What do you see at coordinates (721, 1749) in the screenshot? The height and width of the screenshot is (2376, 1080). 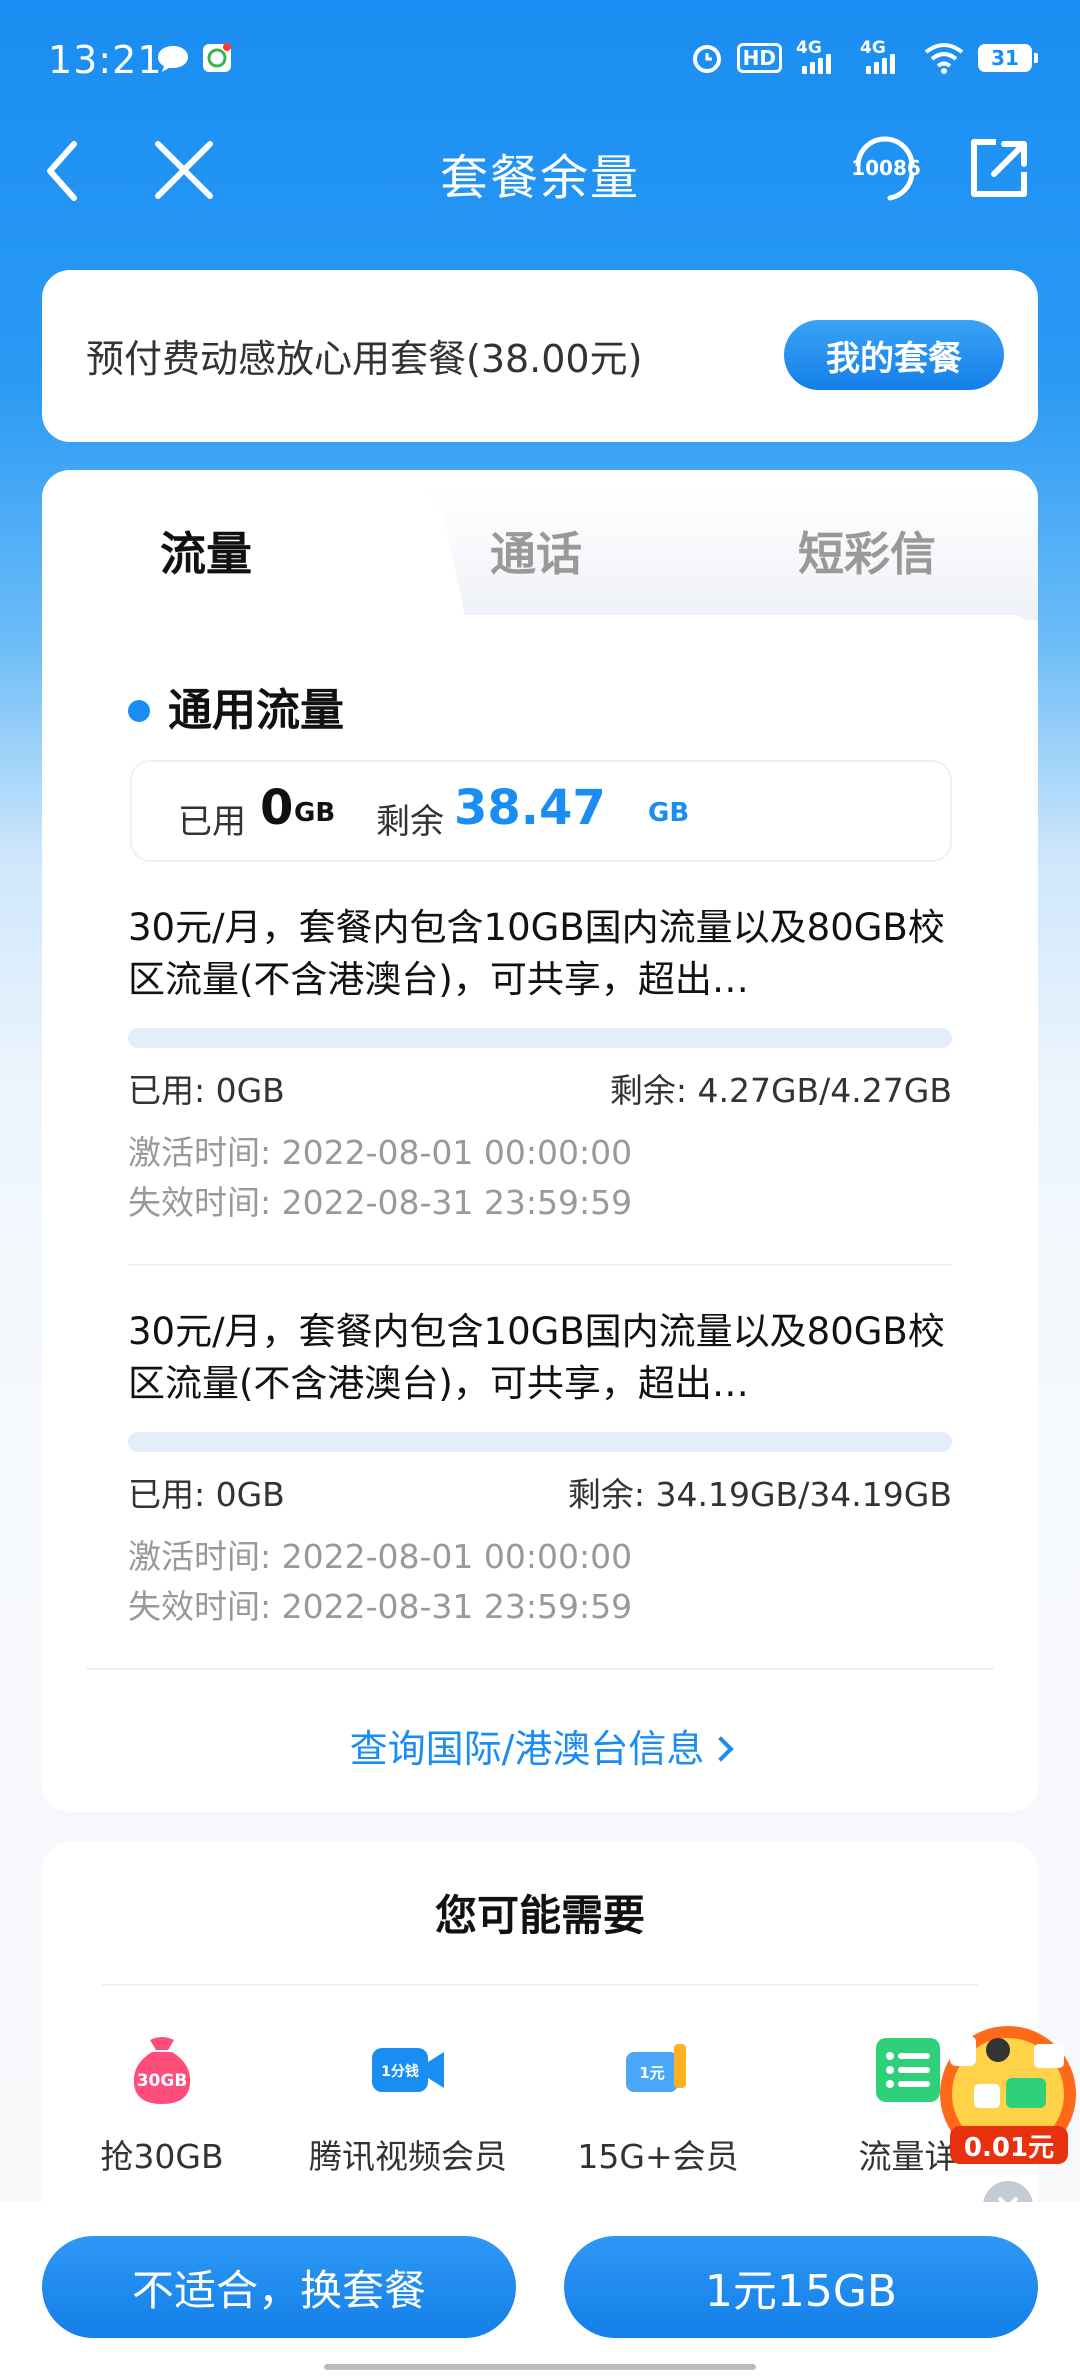 I see `chevron-right-icon` at bounding box center [721, 1749].